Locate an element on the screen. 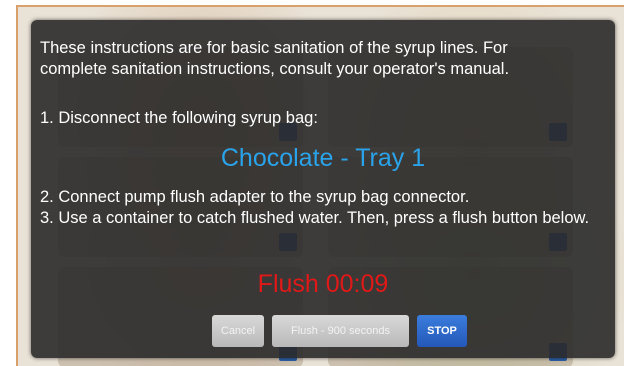 This screenshot has width=626, height=366. stop-button: STOP is located at coordinates (442, 331).